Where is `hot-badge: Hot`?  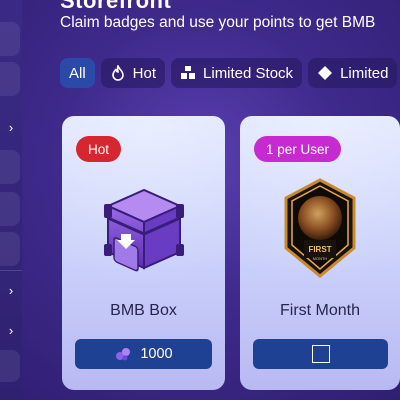
hot-badge: Hot is located at coordinates (99, 149).